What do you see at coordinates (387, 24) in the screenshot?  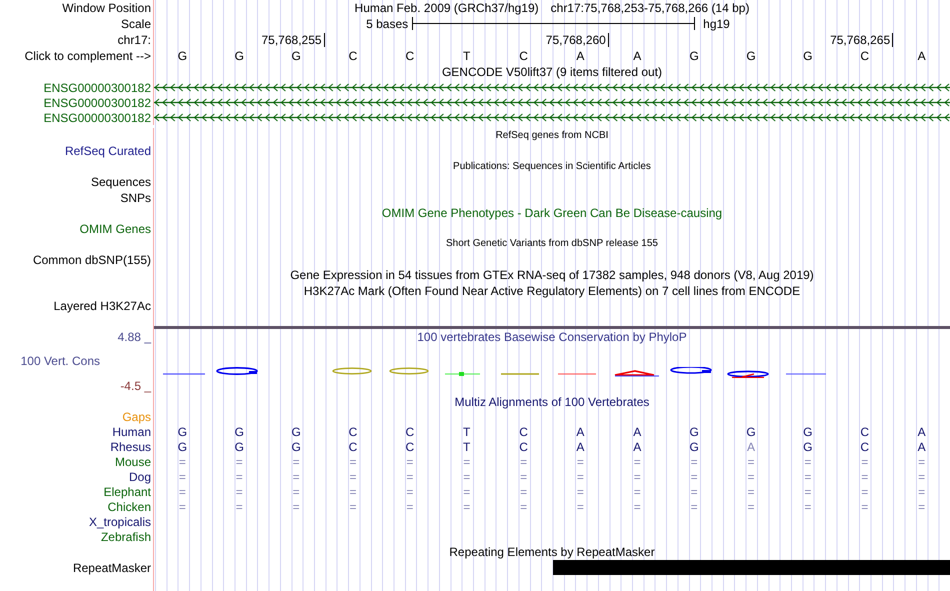 I see `scale-text: 5 bases` at bounding box center [387, 24].